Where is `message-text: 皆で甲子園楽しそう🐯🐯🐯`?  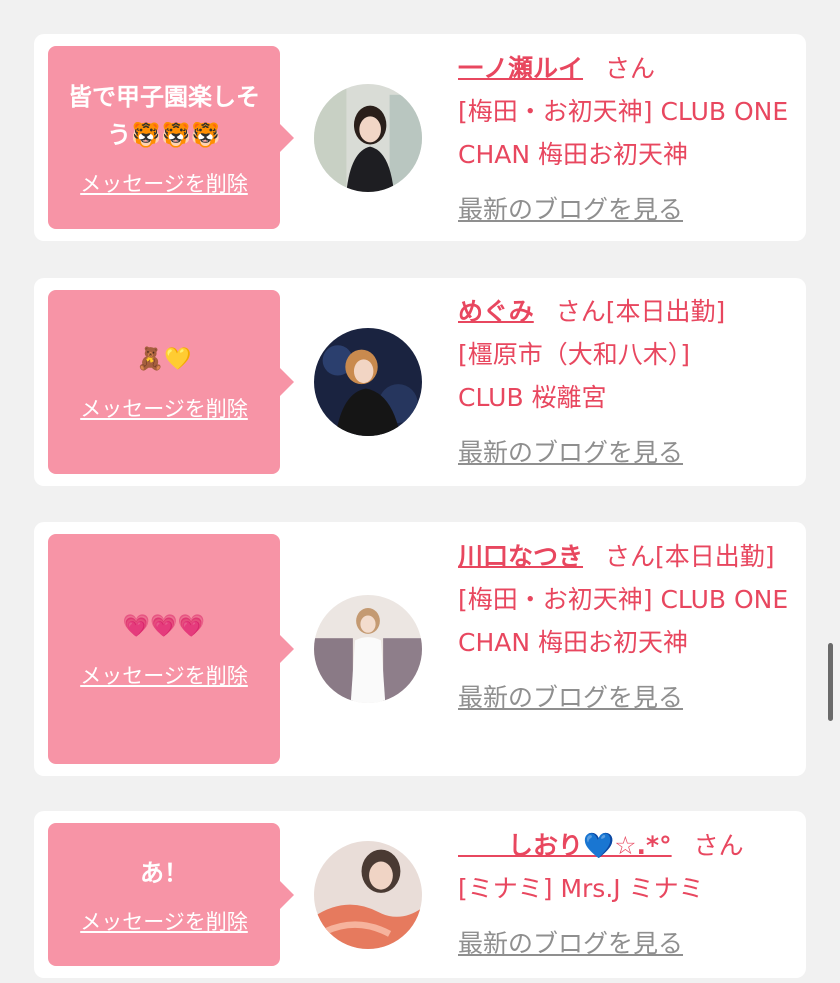
message-text: 皆で甲子園楽しそう🐯🐯🐯 is located at coordinates (164, 115).